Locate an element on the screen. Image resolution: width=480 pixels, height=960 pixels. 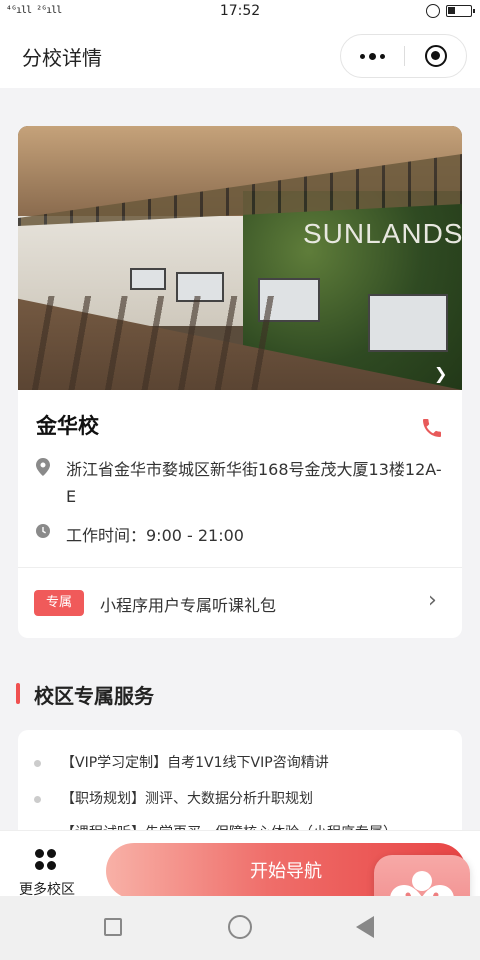
home-icon is located at coordinates (240, 927).